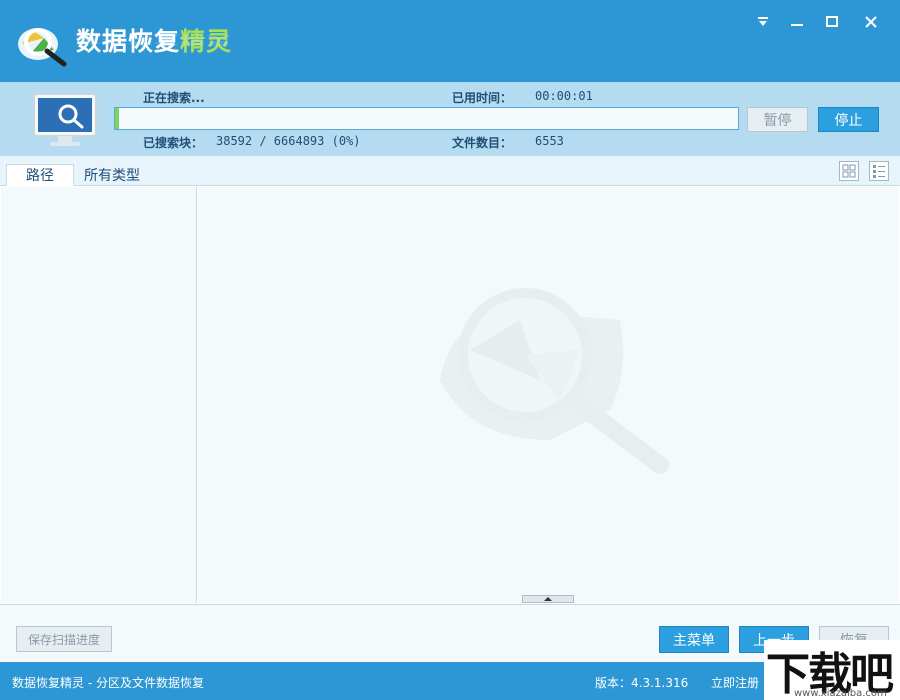 The height and width of the screenshot is (700, 900). Describe the element at coordinates (777, 119) in the screenshot. I see `pause-button: 暂停` at that location.